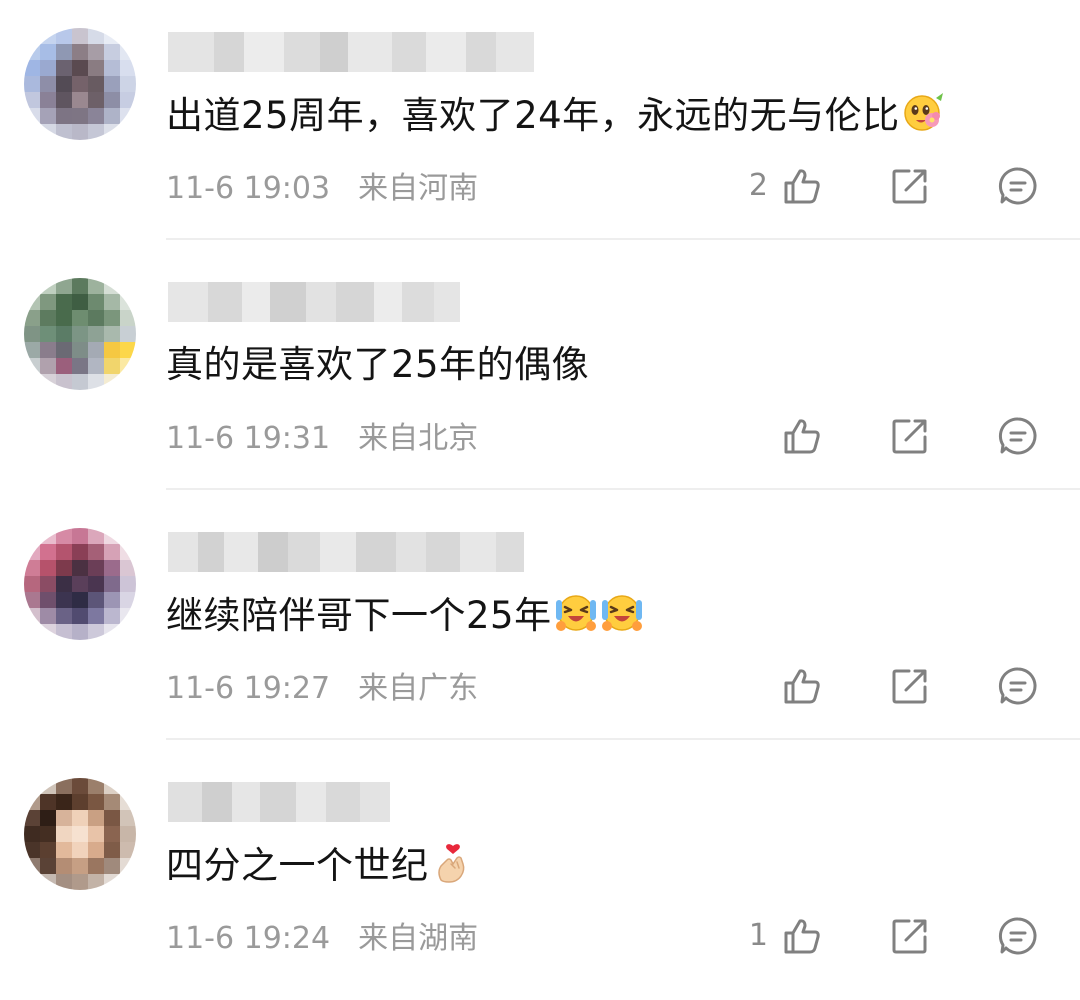 The image size is (1080, 1000). I want to click on like-button: 2, so click(785, 186).